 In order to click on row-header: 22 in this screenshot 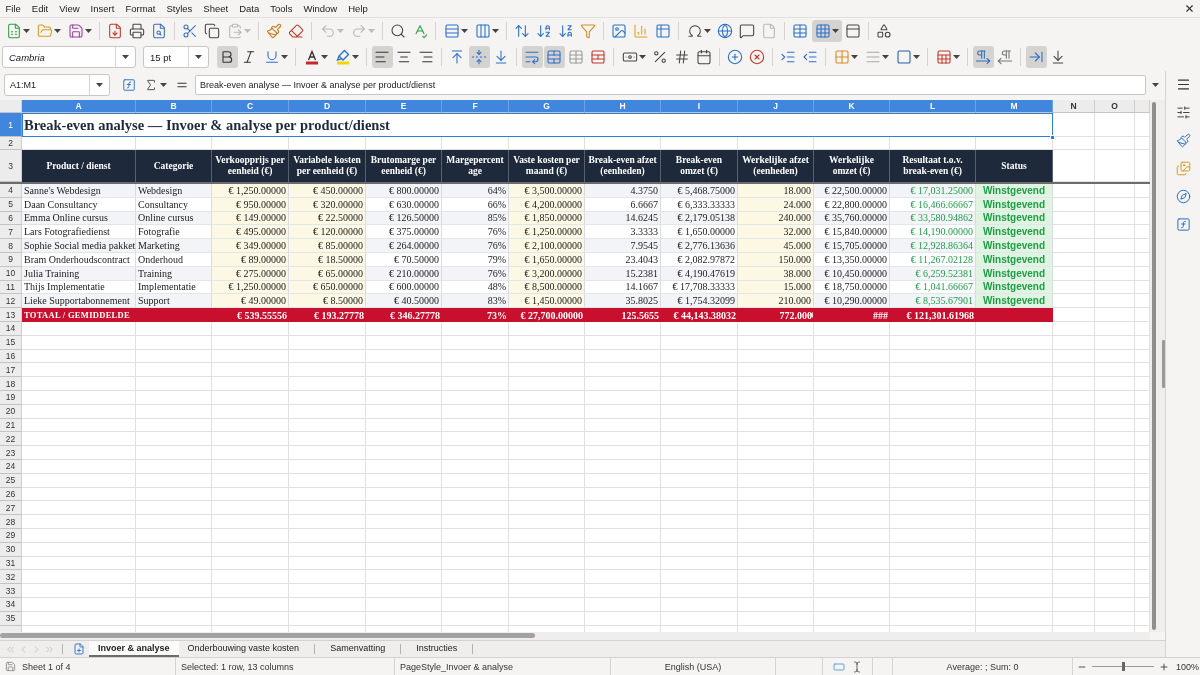, I will do `click(11, 439)`.